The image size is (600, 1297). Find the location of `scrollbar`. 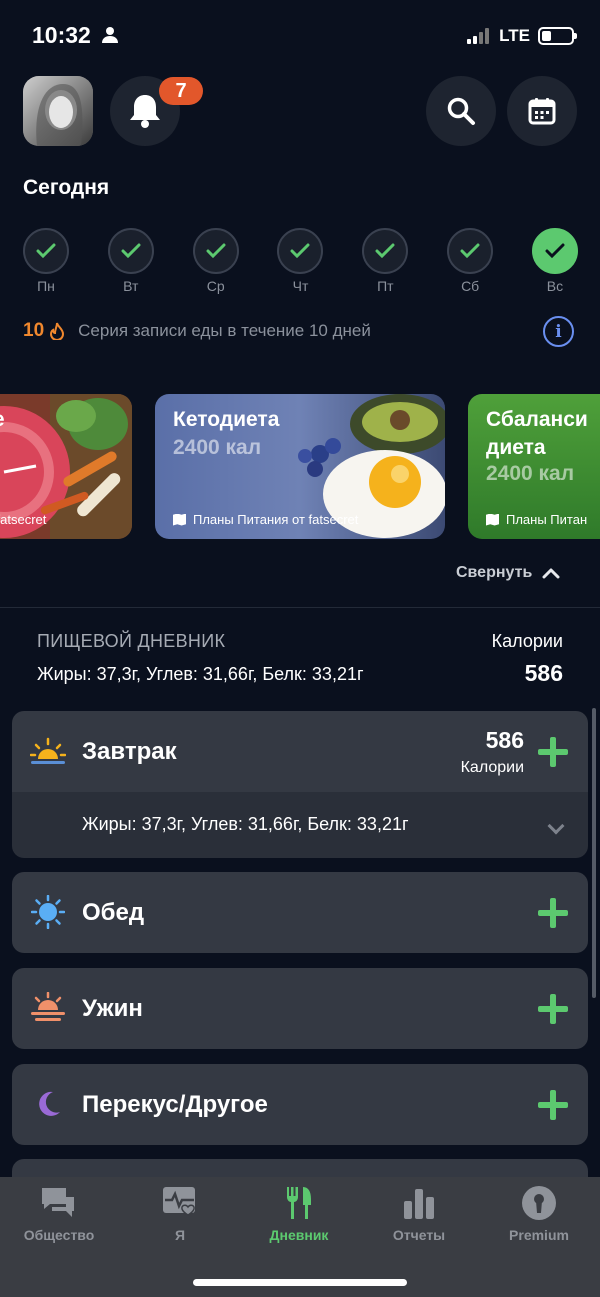

scrollbar is located at coordinates (594, 853).